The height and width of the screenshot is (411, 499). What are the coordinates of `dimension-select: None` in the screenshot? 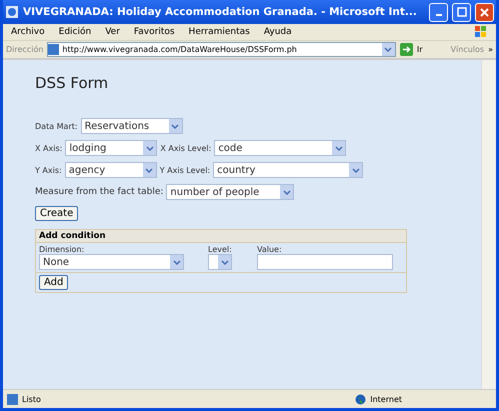 It's located at (111, 262).